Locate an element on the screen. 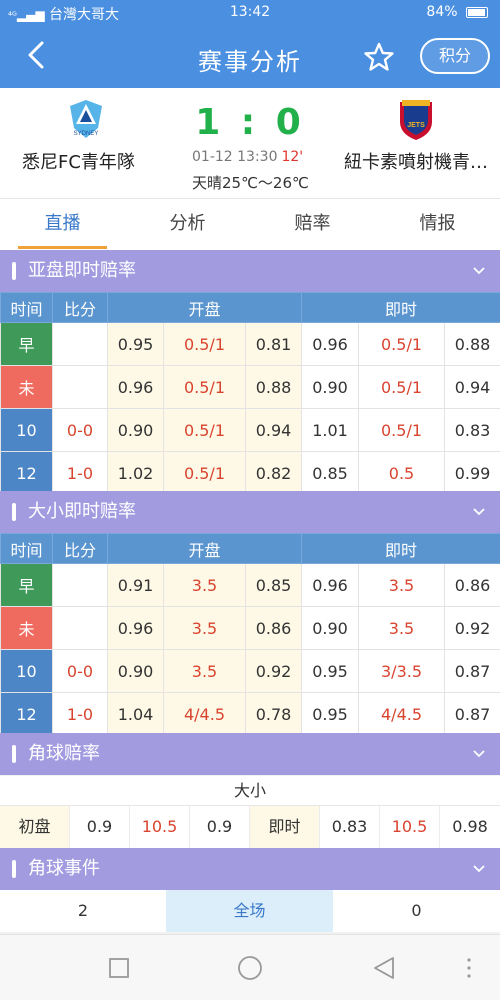 This screenshot has width=500, height=1000. live-away-odds: 0.83 is located at coordinates (472, 430).